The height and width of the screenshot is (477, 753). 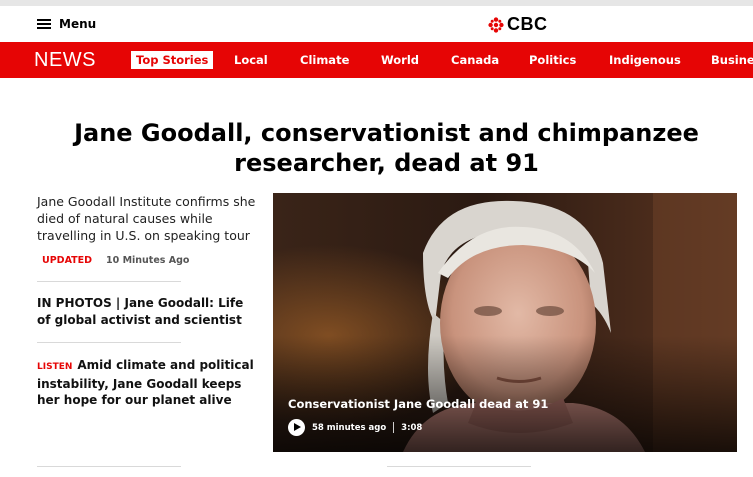 I want to click on nav-item-climate: Climate, so click(x=324, y=60).